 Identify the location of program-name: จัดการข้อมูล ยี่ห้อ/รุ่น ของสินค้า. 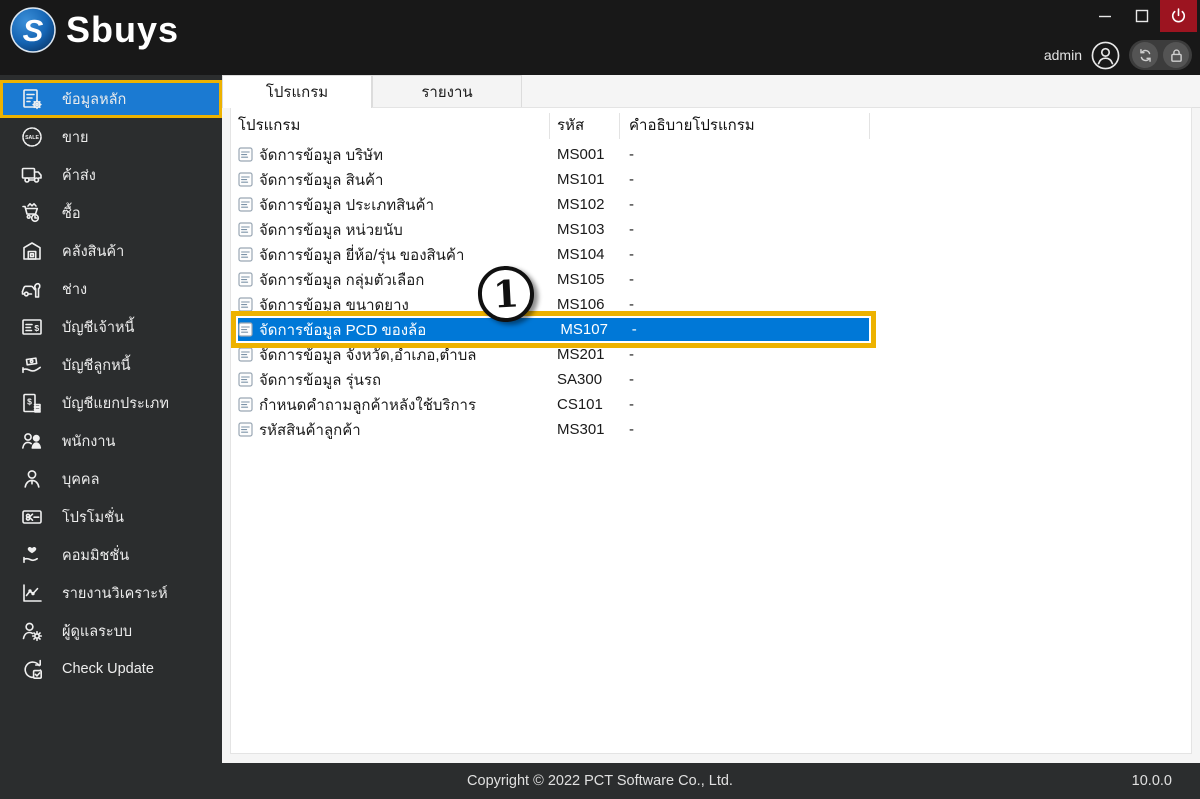
(362, 255).